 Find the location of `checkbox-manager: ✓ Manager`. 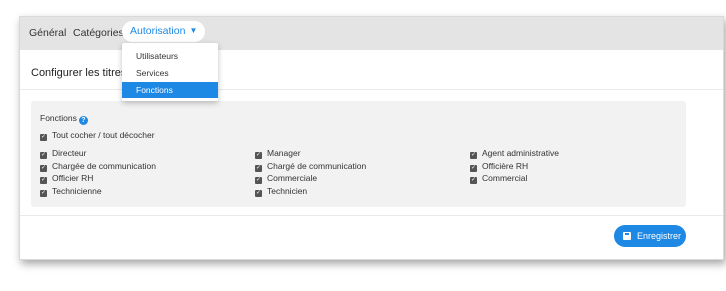

checkbox-manager: ✓ Manager is located at coordinates (278, 153).